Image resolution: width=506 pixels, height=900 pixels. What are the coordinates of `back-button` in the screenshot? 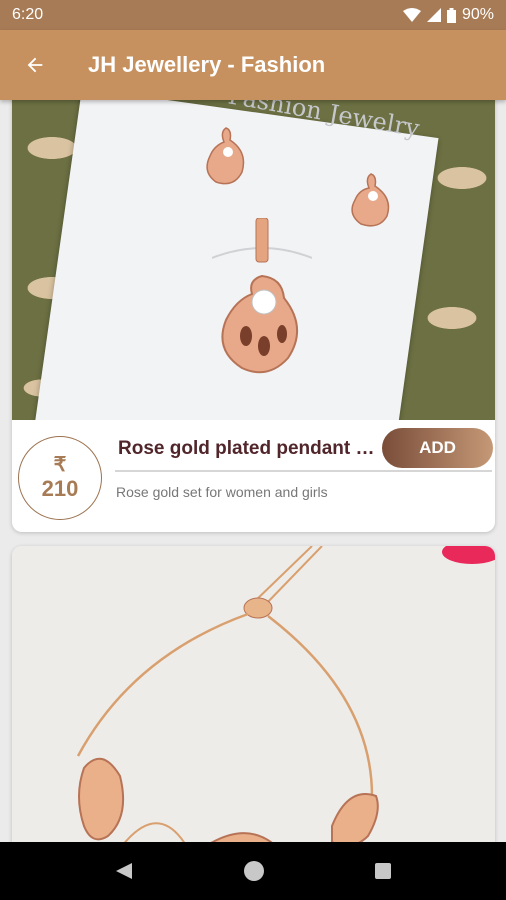 It's located at (35, 65).